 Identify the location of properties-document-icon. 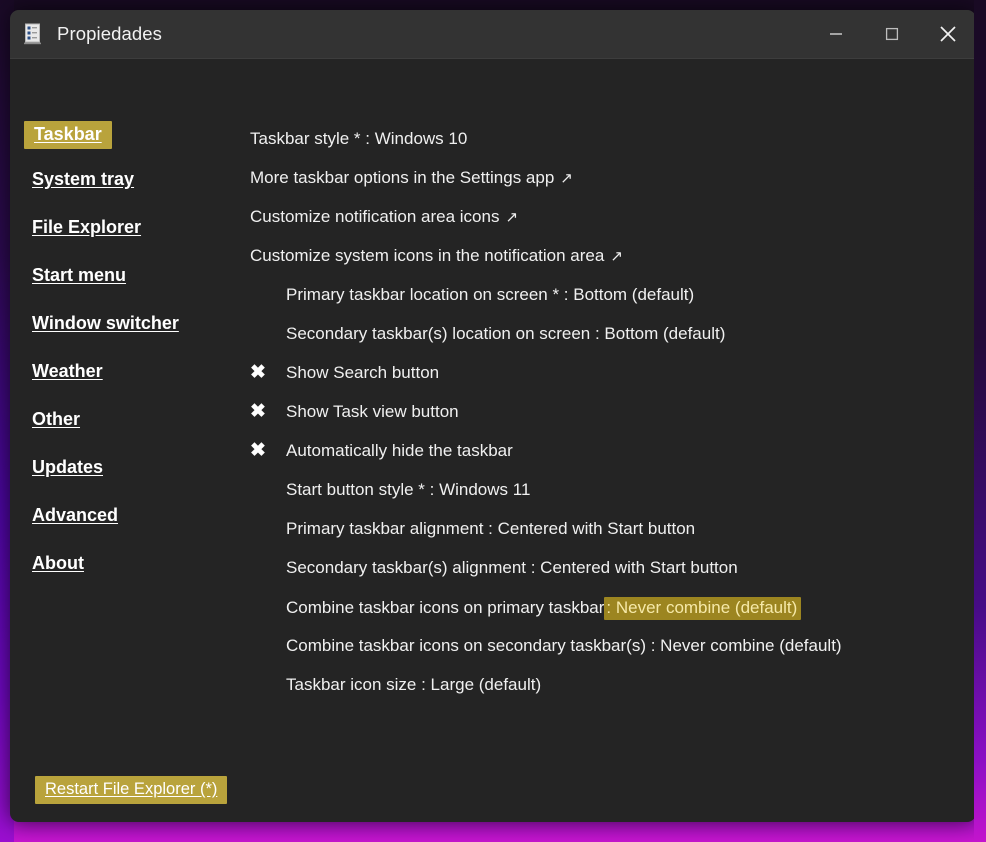
(32, 34).